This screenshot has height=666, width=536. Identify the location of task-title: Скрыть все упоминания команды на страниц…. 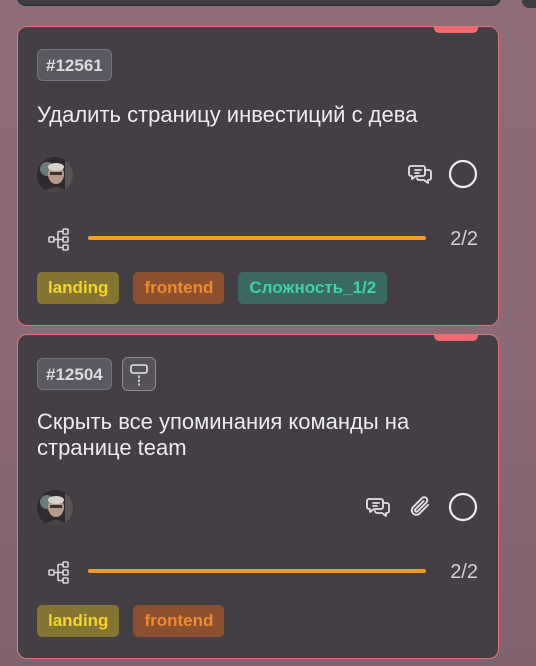
(257, 435).